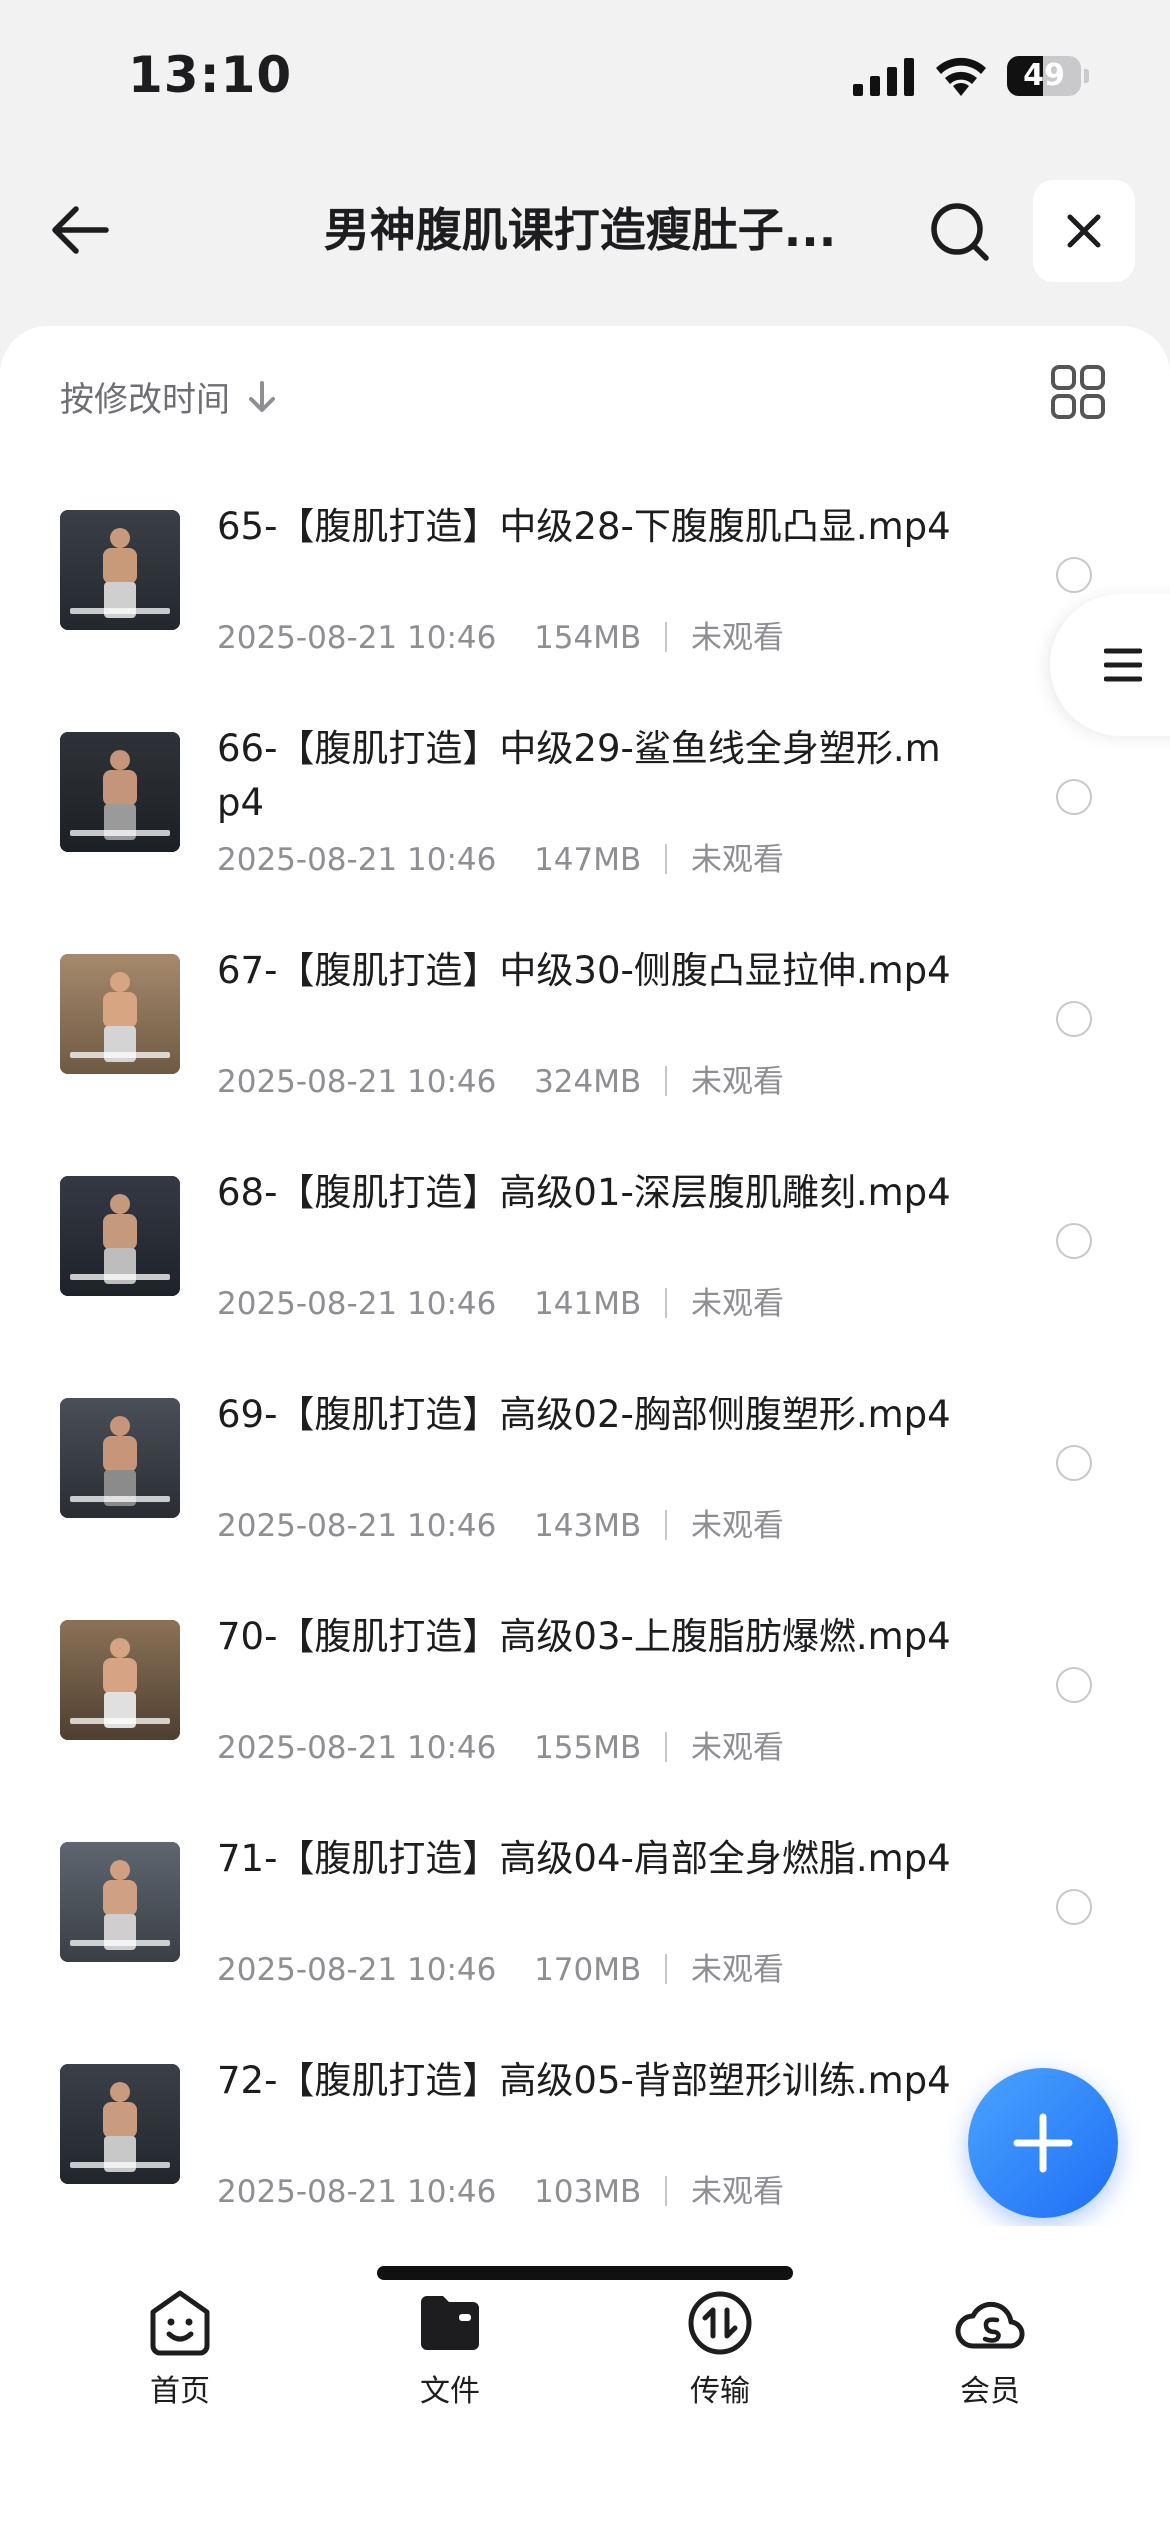 This screenshot has height=2532, width=1170. I want to click on status-time: 13:10, so click(210, 75).